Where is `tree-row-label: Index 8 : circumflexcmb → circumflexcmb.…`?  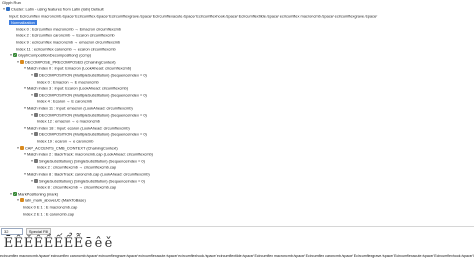 tree-row-label: Index 8 : circumflexcmb → circumflexcmb.… is located at coordinates (77, 187).